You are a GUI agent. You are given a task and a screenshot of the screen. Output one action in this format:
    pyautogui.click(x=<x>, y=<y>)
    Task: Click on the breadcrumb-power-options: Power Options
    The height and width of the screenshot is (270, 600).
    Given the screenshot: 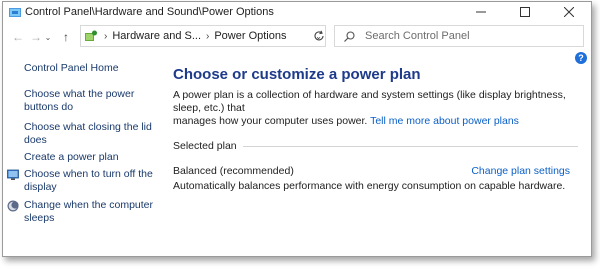 What is the action you would take?
    pyautogui.click(x=250, y=36)
    